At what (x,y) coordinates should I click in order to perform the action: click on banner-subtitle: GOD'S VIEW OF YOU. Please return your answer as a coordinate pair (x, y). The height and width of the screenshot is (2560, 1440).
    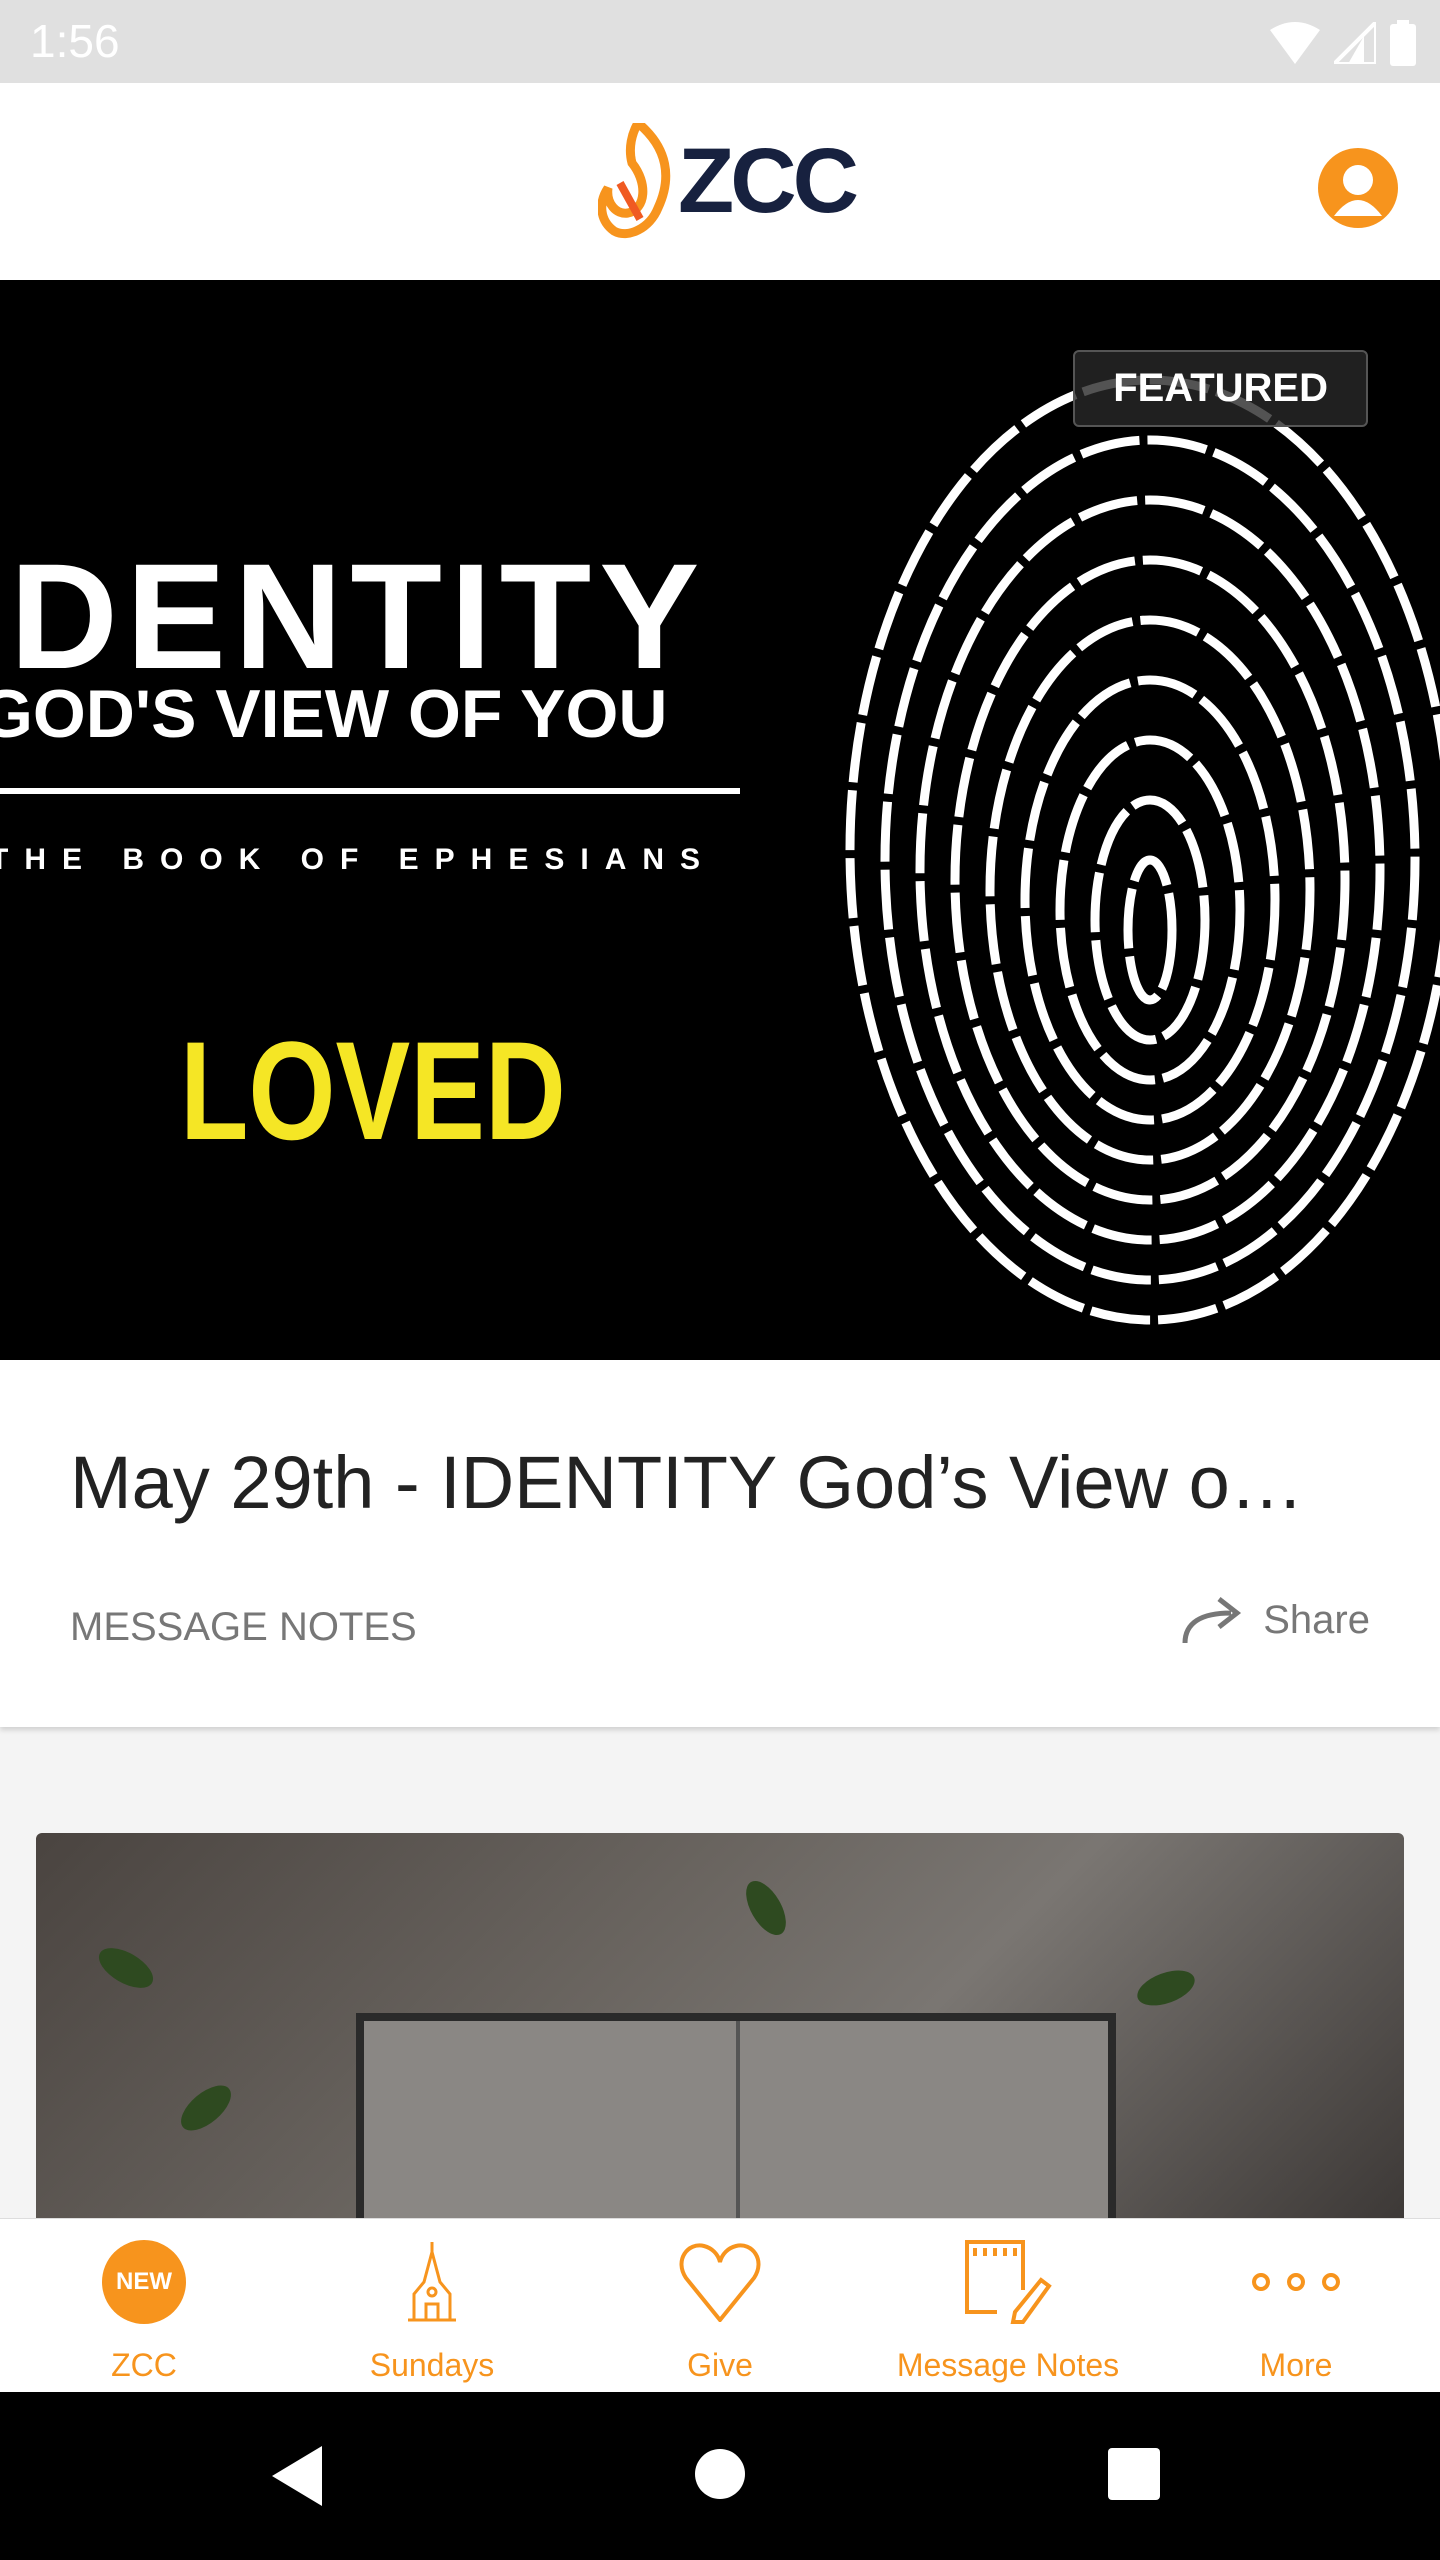
    Looking at the image, I should click on (334, 714).